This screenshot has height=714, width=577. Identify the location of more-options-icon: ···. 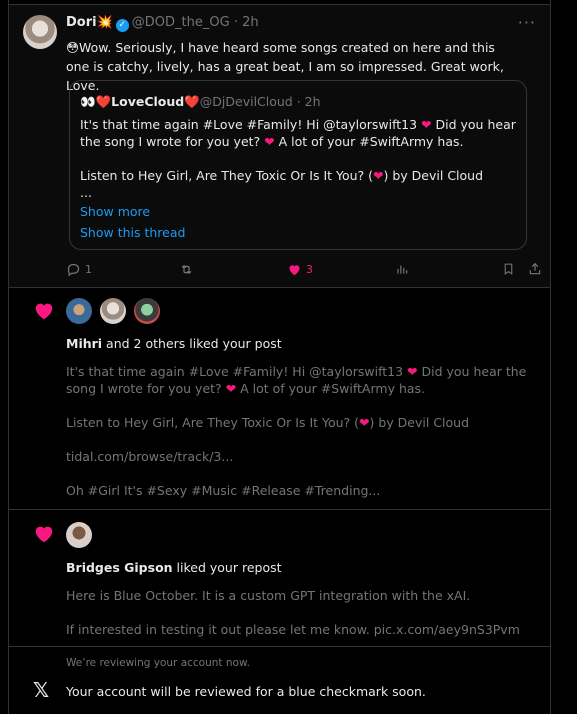
(527, 22).